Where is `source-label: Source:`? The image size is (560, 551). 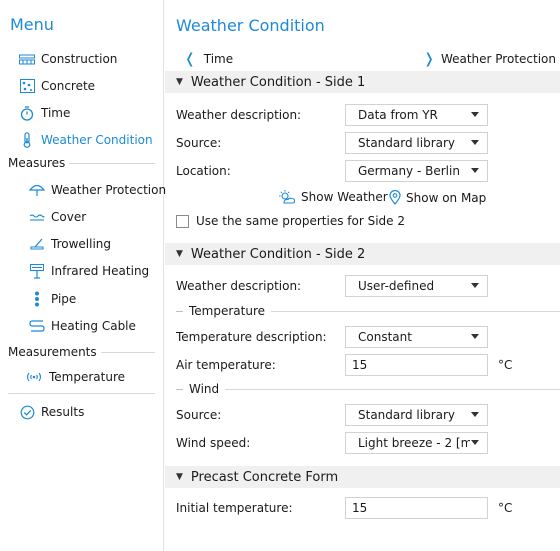 source-label: Source: is located at coordinates (199, 143).